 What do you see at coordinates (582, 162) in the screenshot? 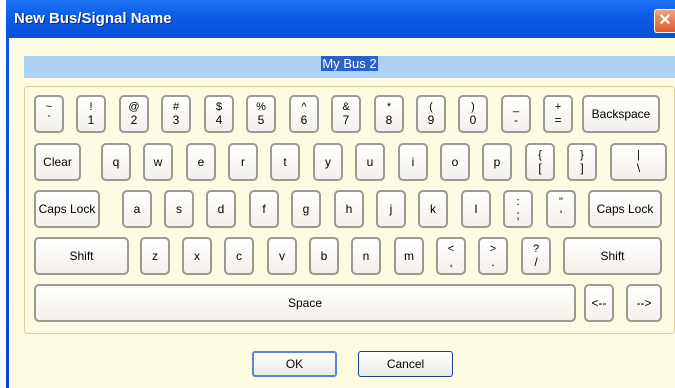
I see `key-symbol-row2-12: }]` at bounding box center [582, 162].